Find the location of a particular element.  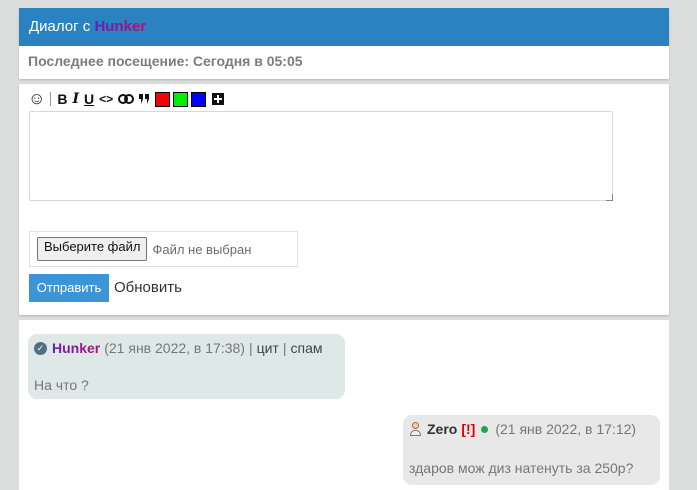

code-icon: <> is located at coordinates (106, 99).